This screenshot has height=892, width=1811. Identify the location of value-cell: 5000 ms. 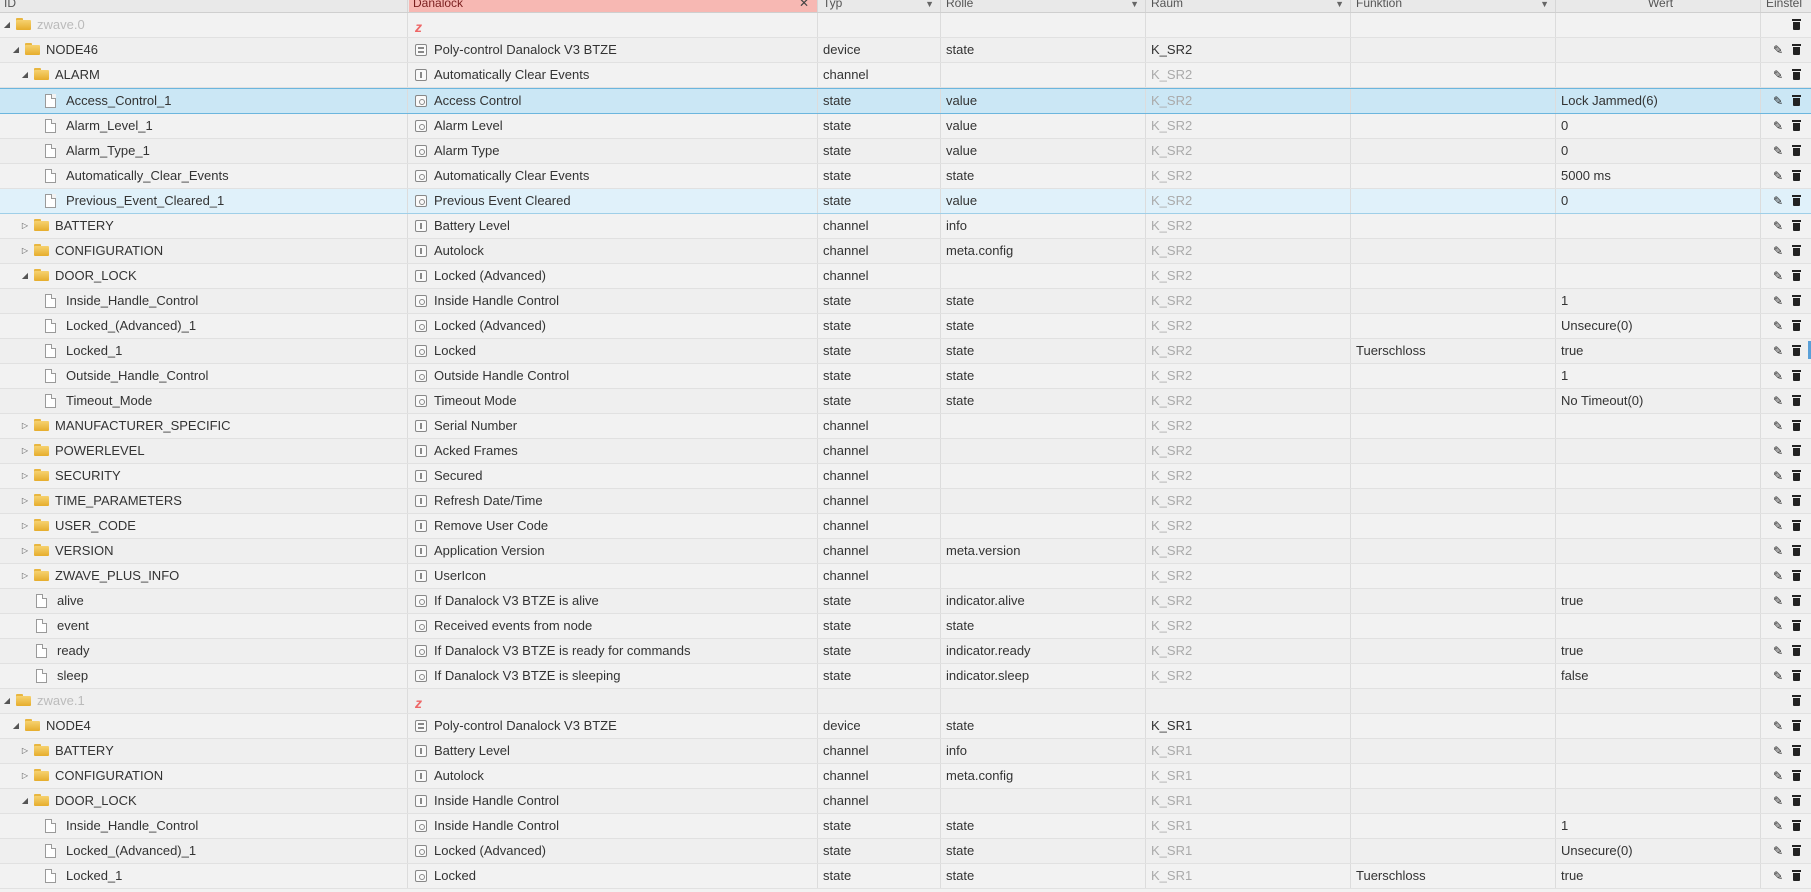
(1659, 176).